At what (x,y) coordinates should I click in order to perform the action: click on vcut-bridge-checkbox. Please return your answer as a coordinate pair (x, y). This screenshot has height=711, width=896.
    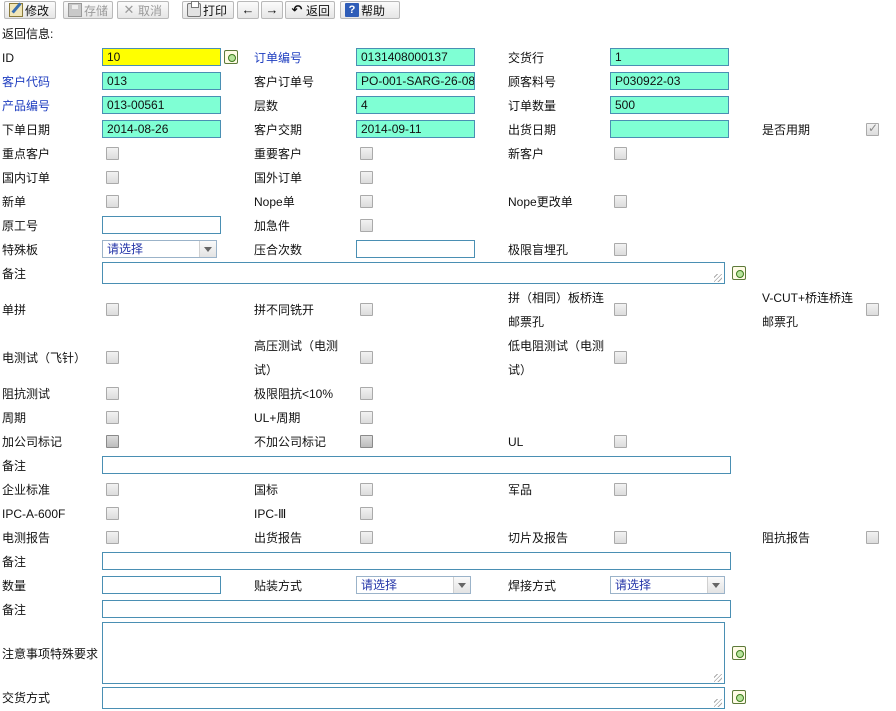
    Looking at the image, I should click on (872, 309).